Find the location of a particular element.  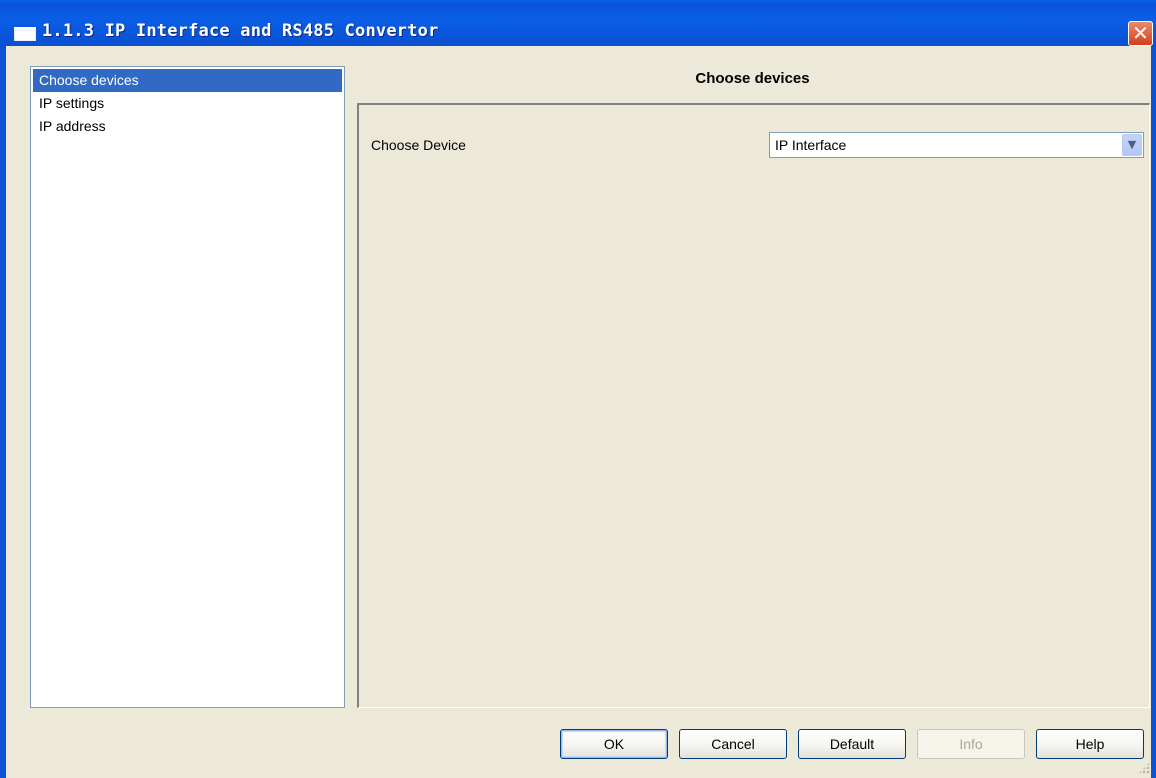

section-title: Choose devices is located at coordinates (752, 78).